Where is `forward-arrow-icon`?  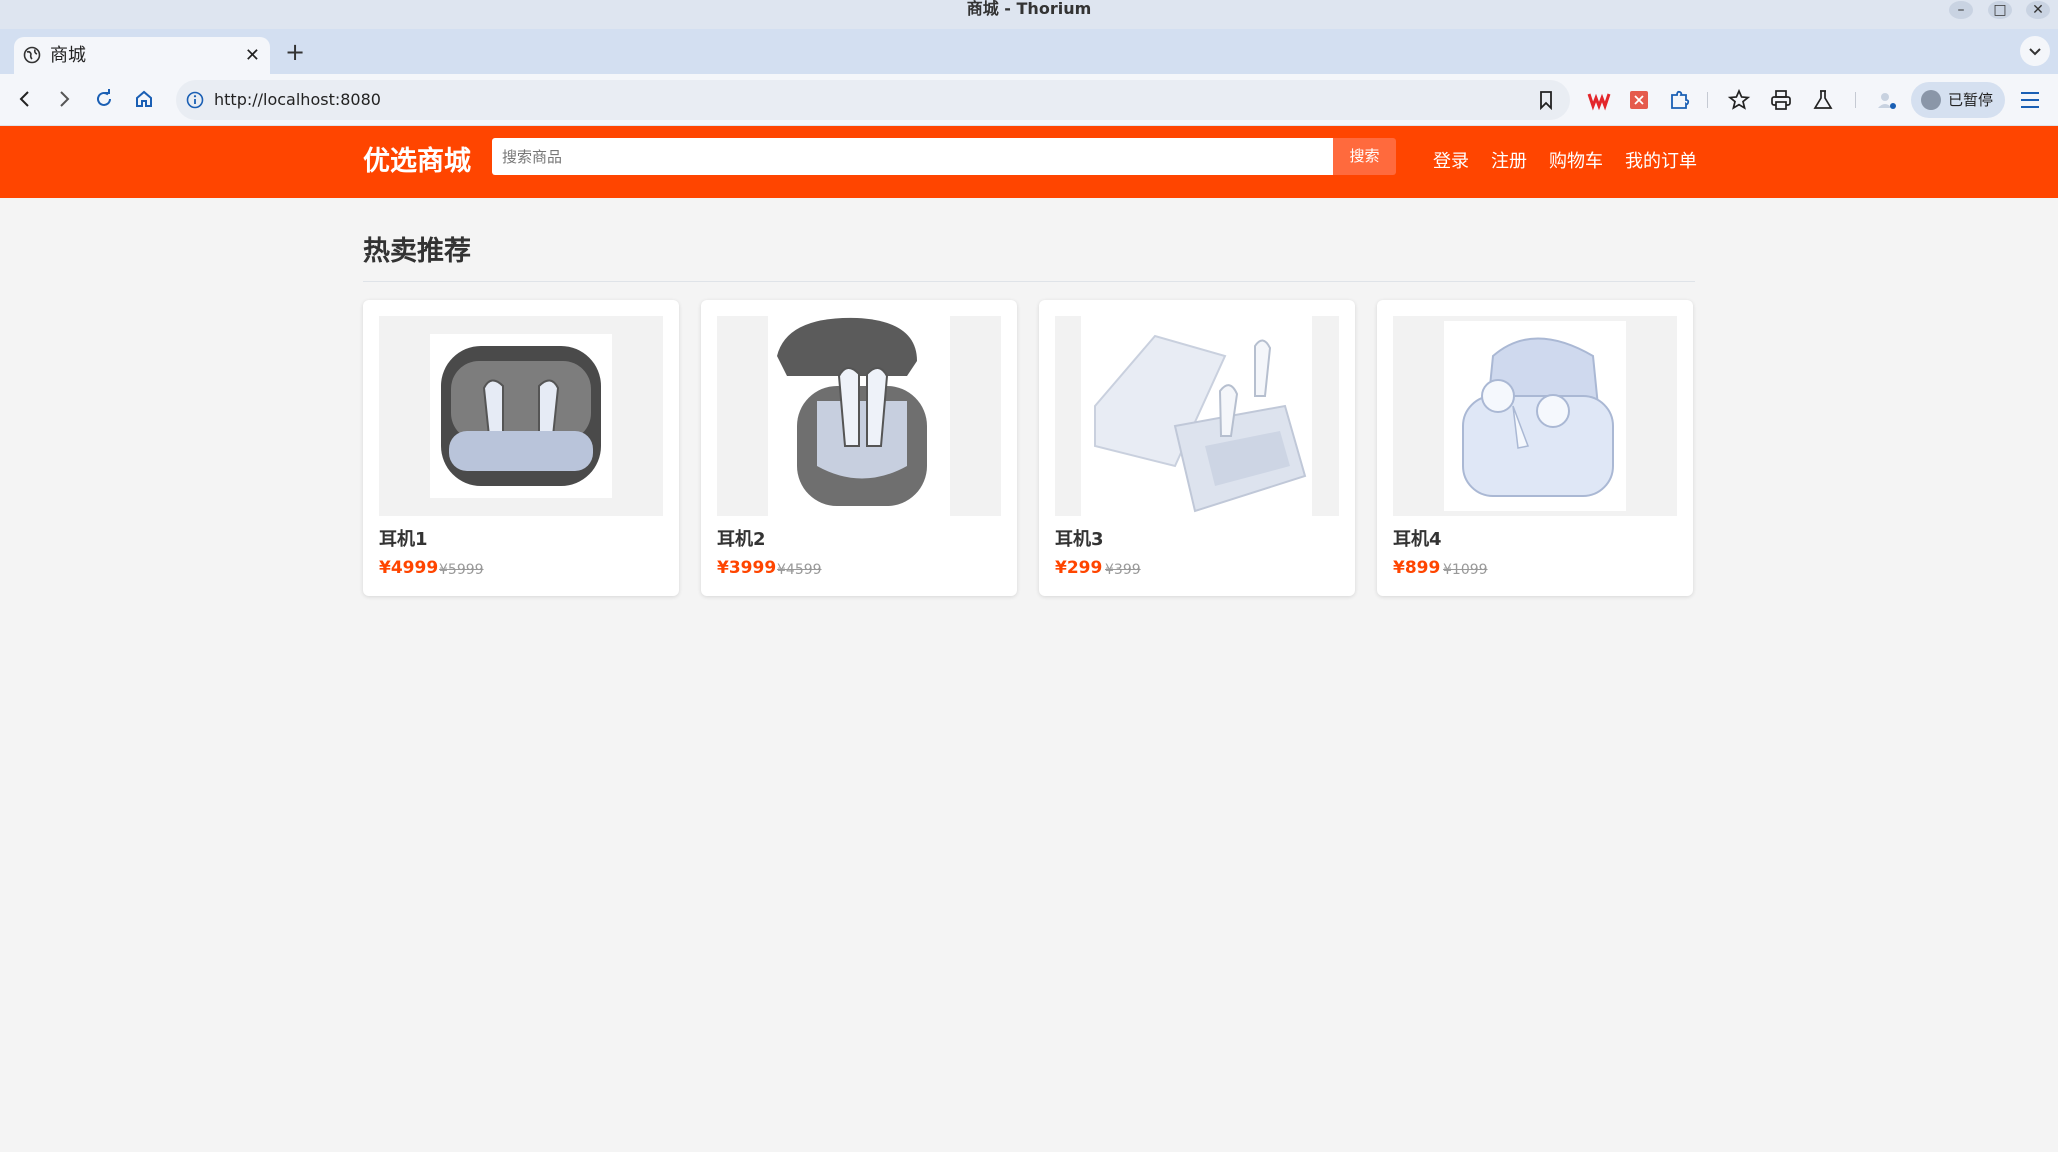 forward-arrow-icon is located at coordinates (65, 99).